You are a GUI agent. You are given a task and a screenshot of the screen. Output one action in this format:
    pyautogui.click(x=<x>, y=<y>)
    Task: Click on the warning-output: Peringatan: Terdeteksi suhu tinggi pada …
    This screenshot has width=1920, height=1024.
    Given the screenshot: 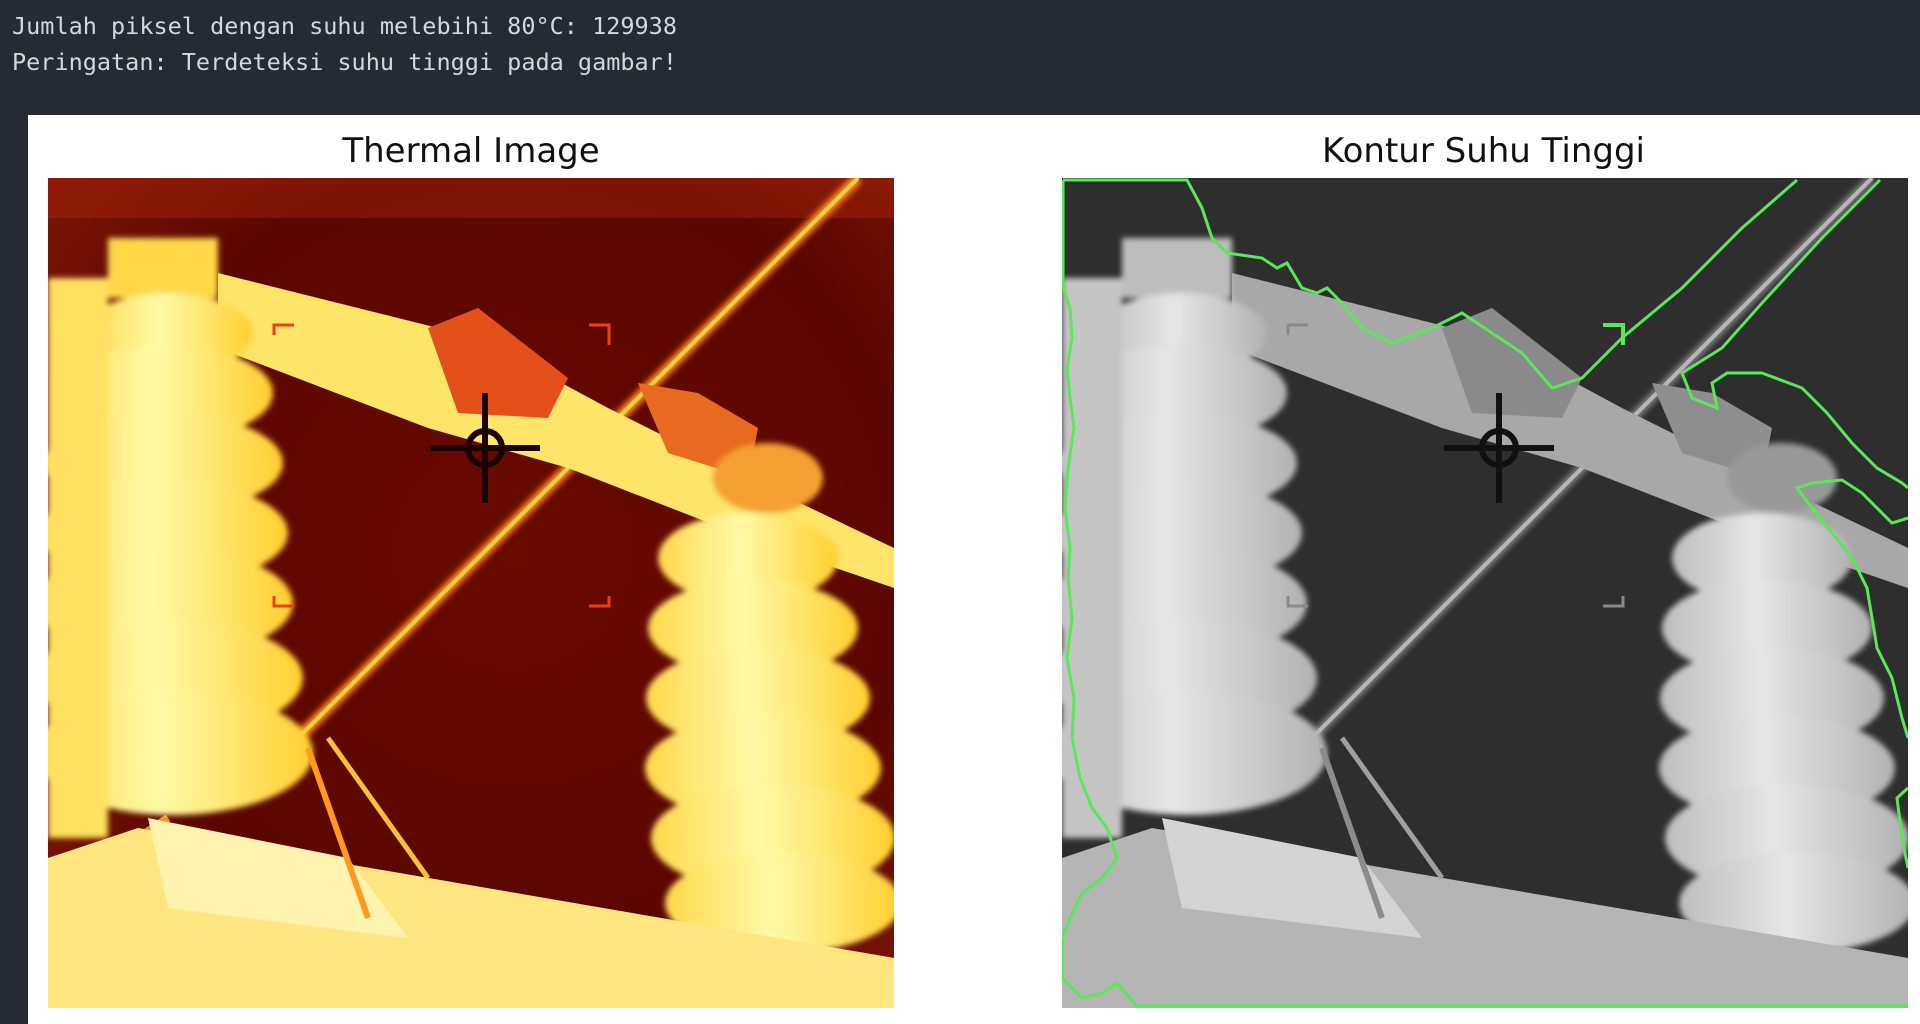 What is the action you would take?
    pyautogui.click(x=344, y=62)
    